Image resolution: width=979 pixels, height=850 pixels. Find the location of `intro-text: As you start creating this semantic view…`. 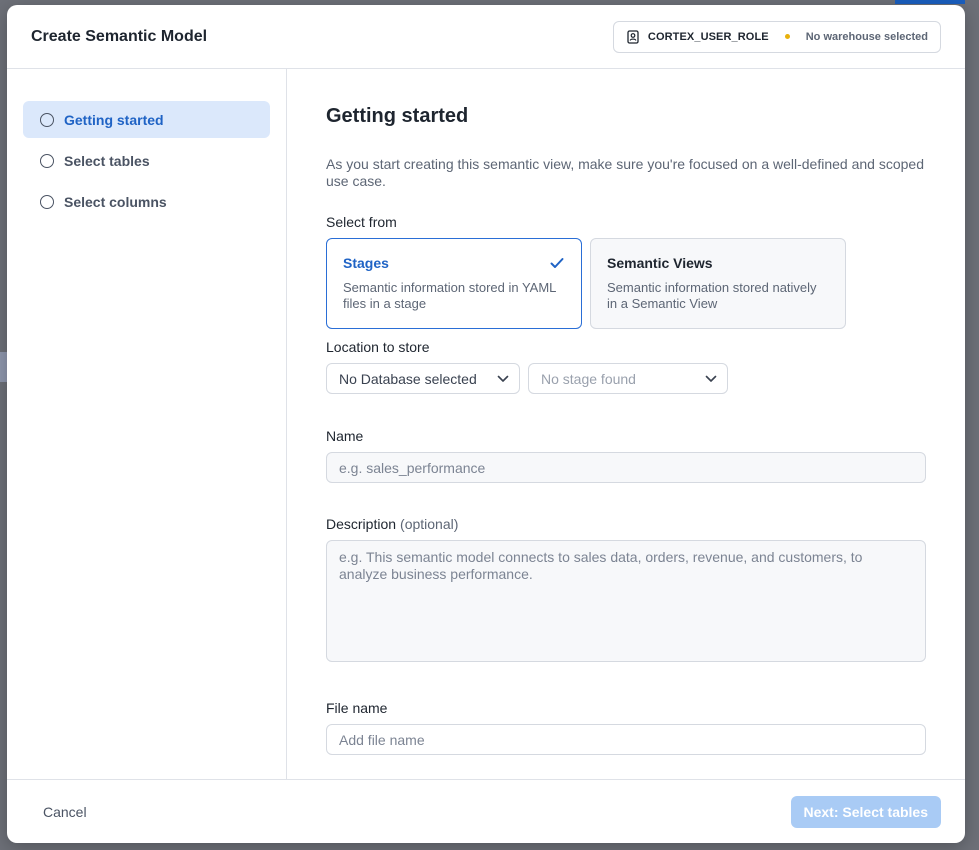

intro-text: As you start creating this semantic view… is located at coordinates (625, 172).